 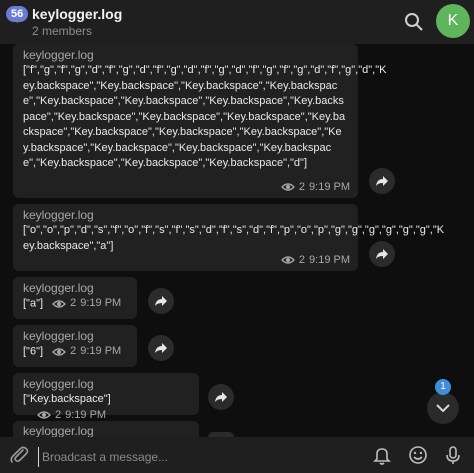 What do you see at coordinates (67, 399) in the screenshot?
I see `message-text: ["Key.backspace"]` at bounding box center [67, 399].